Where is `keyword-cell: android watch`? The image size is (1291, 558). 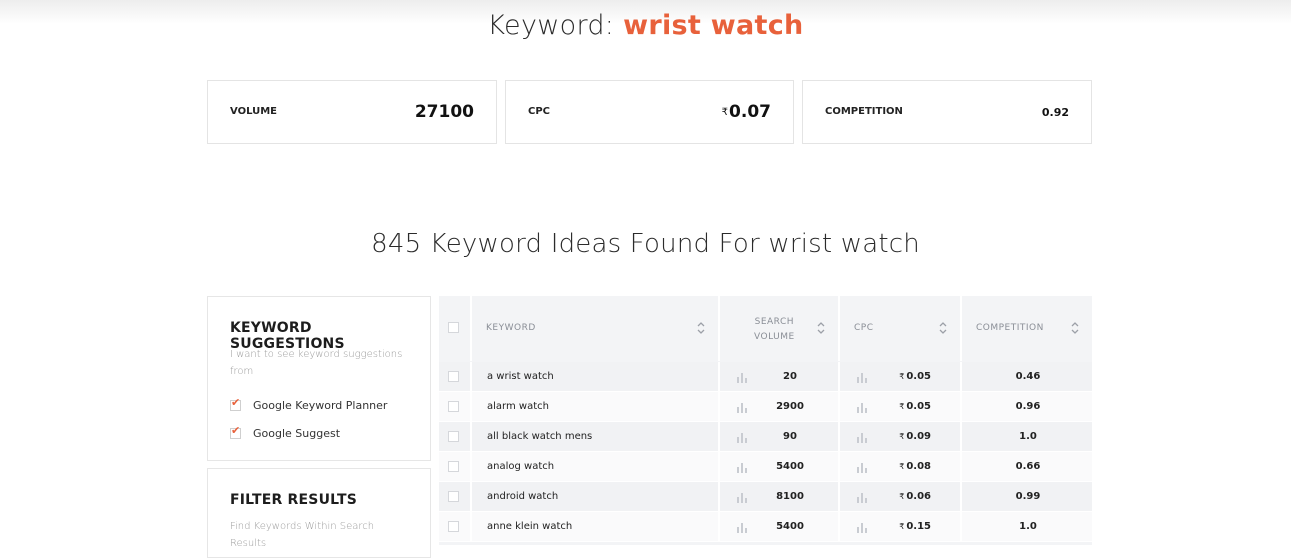
keyword-cell: android watch is located at coordinates (594, 497).